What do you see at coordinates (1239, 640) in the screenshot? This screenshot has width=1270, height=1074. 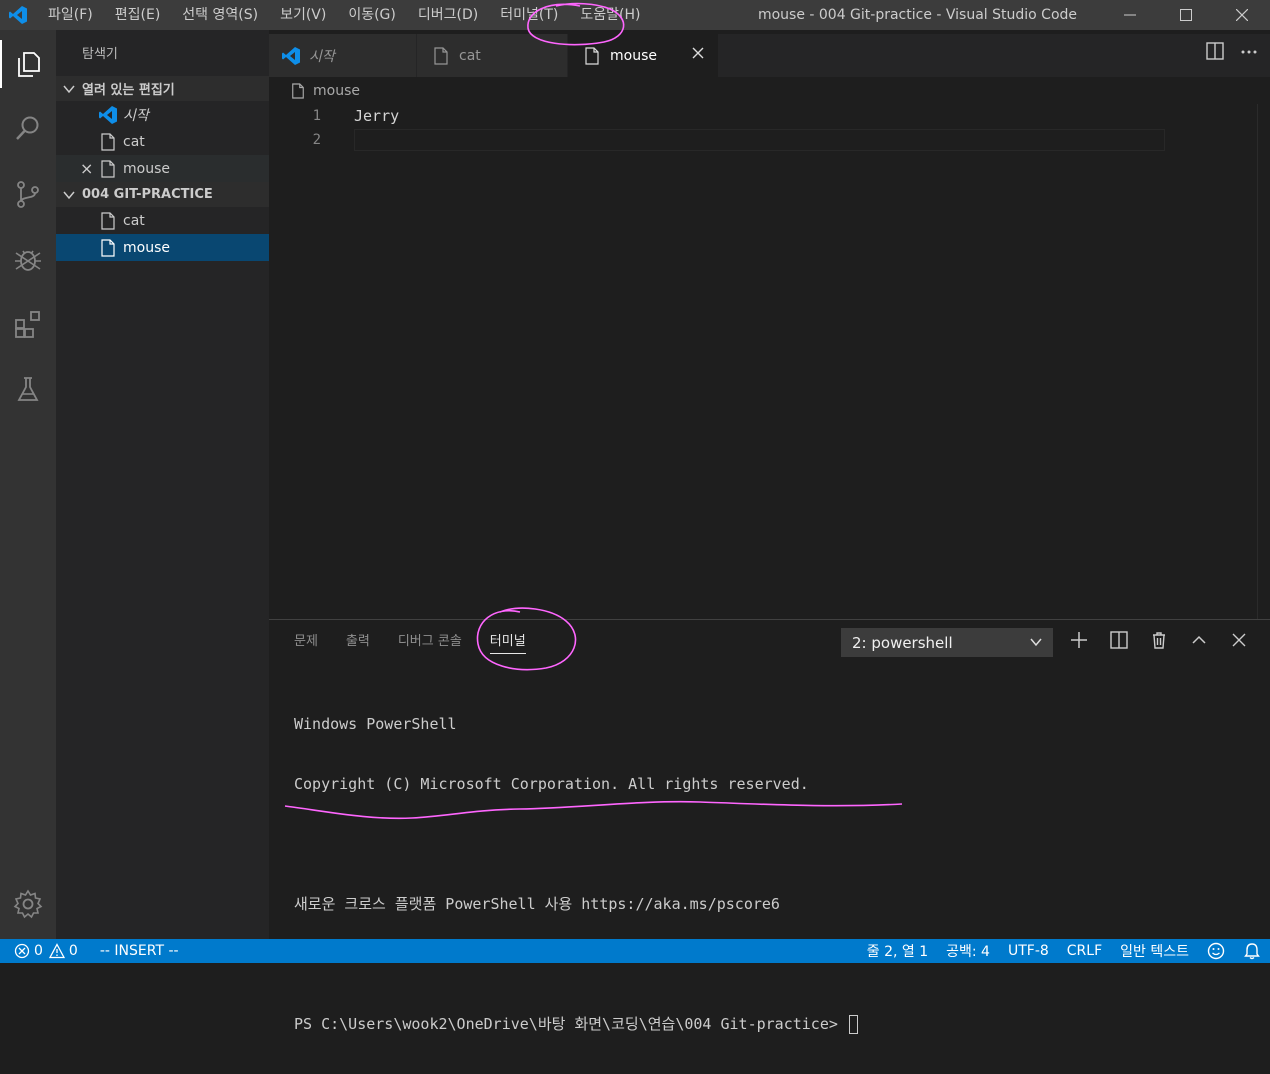 I see `close-panel-icon` at bounding box center [1239, 640].